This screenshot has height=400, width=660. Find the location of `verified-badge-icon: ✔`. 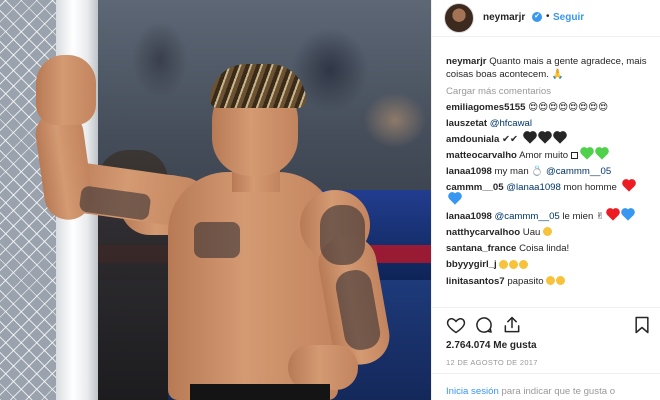

verified-badge-icon: ✔ is located at coordinates (537, 17).